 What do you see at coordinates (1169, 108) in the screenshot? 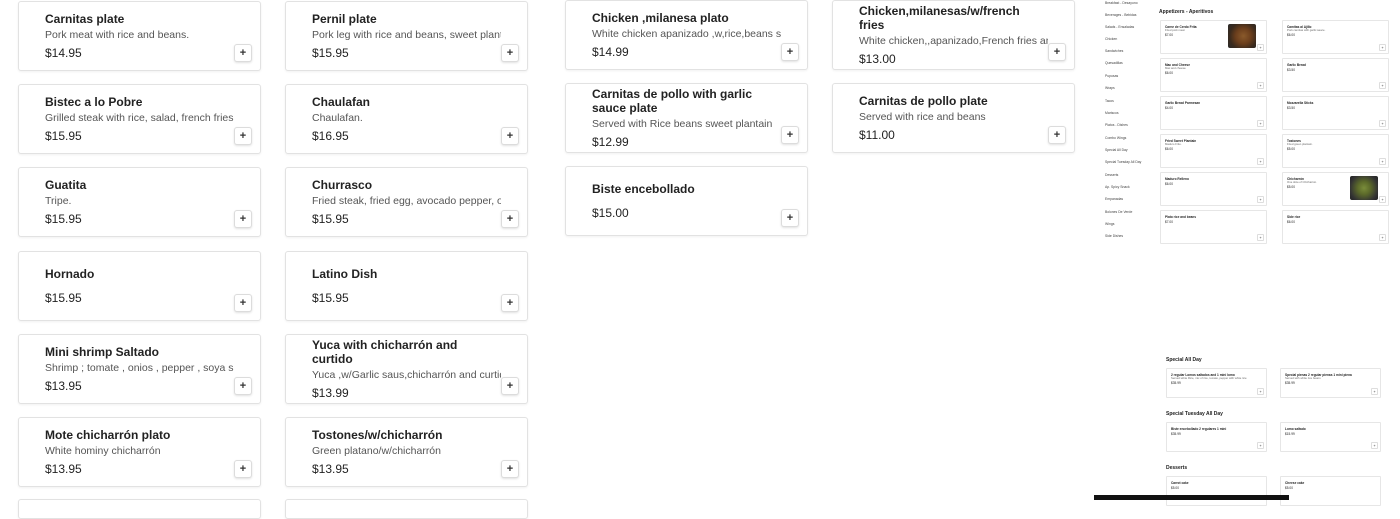
I see `preview-item-price: $4.00` at bounding box center [1169, 108].